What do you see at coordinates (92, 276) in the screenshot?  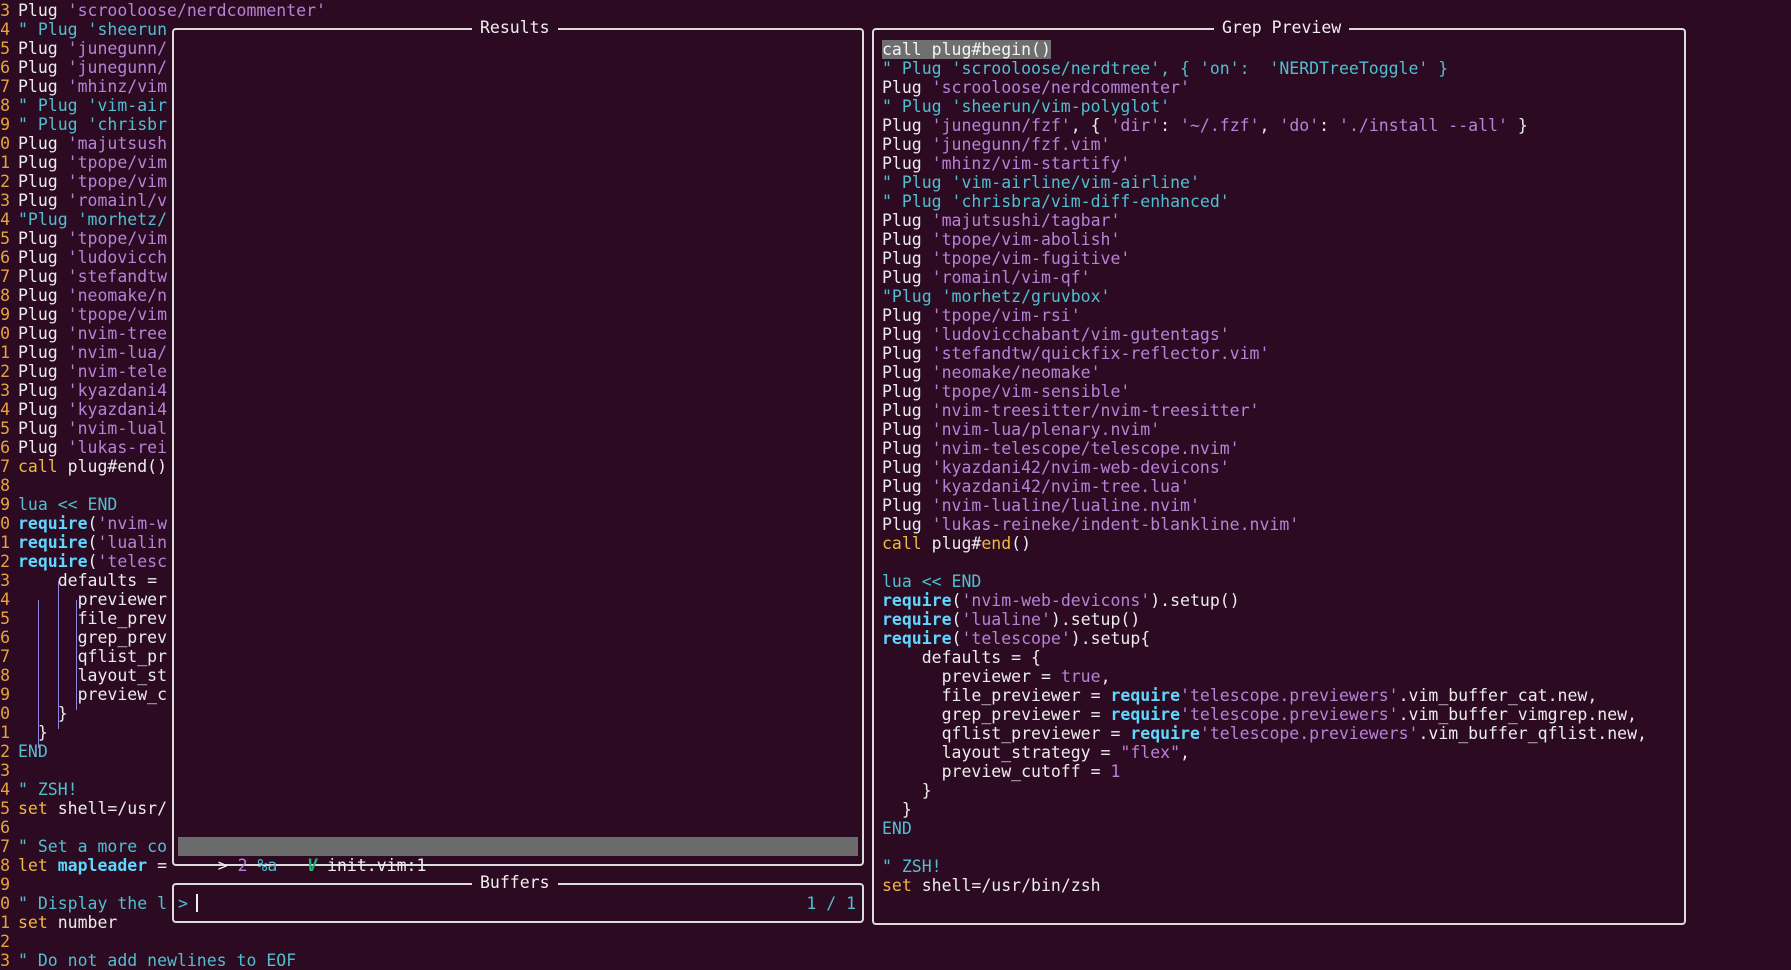 I see `code-line: Plug 'stefandtw` at bounding box center [92, 276].